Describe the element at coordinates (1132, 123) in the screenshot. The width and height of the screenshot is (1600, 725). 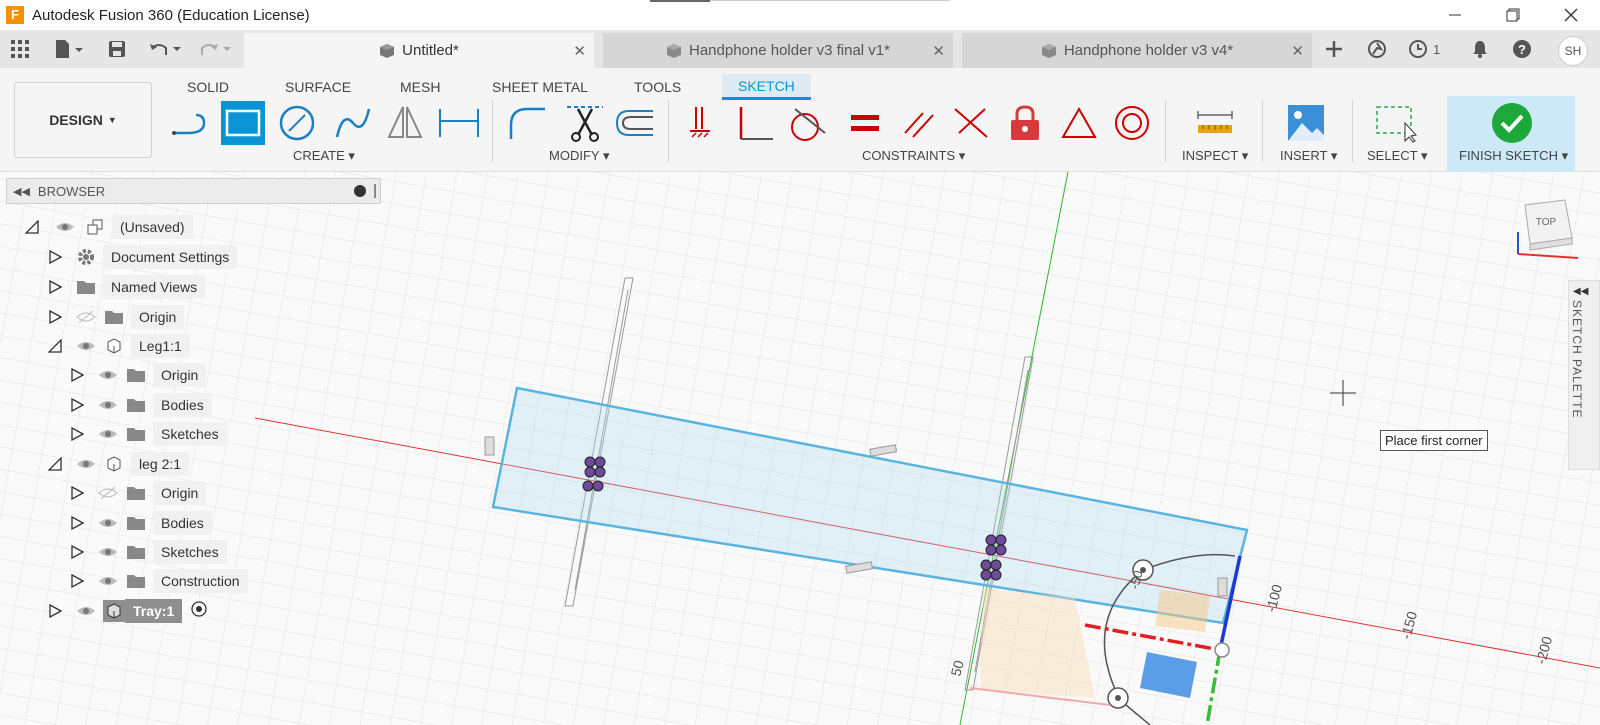
I see `concentric-tool` at that location.